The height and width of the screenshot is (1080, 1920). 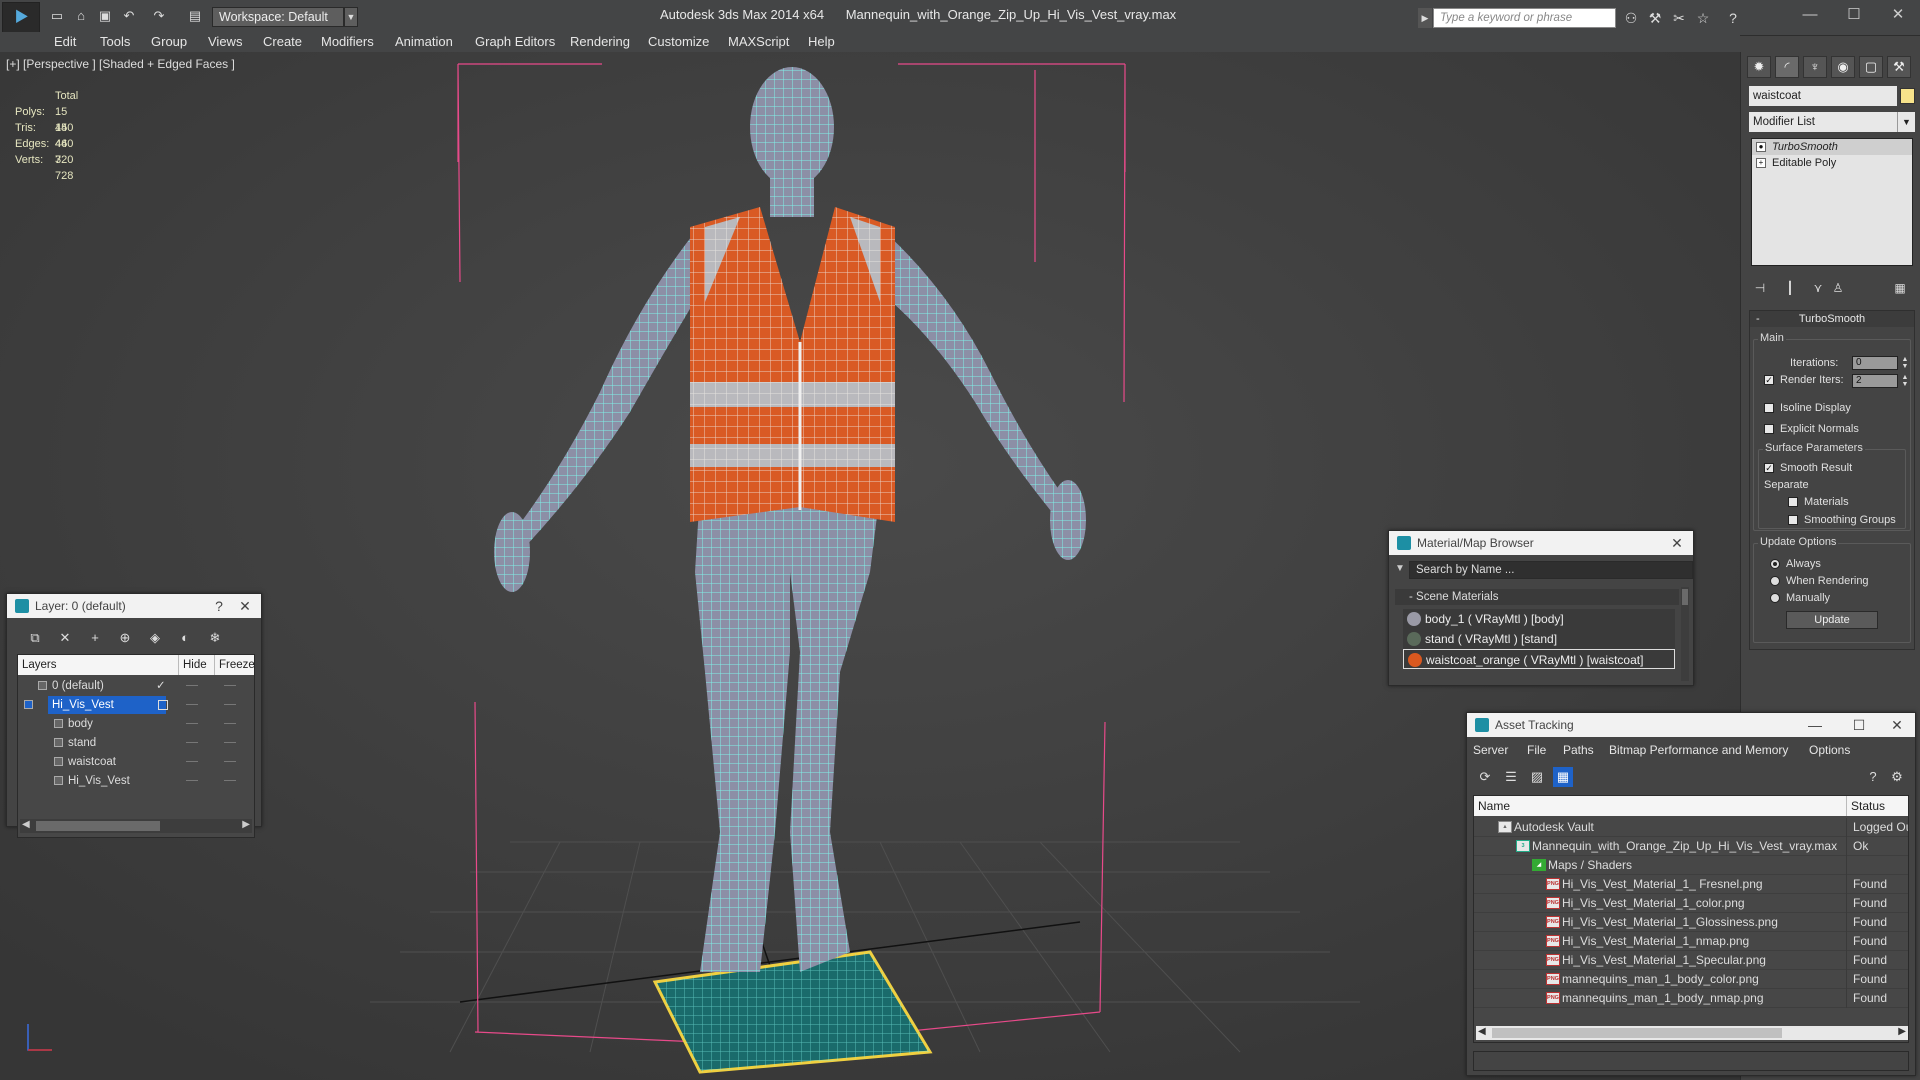 What do you see at coordinates (92, 762) in the screenshot?
I see `layer-name: waistcoat` at bounding box center [92, 762].